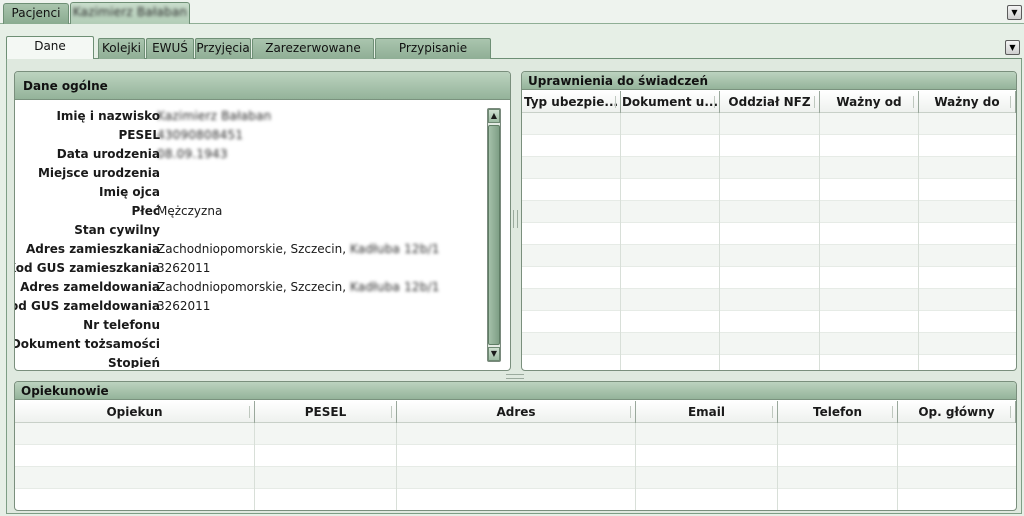 This screenshot has height=516, width=1024. I want to click on column-header: Oddział NFZ, so click(770, 102).